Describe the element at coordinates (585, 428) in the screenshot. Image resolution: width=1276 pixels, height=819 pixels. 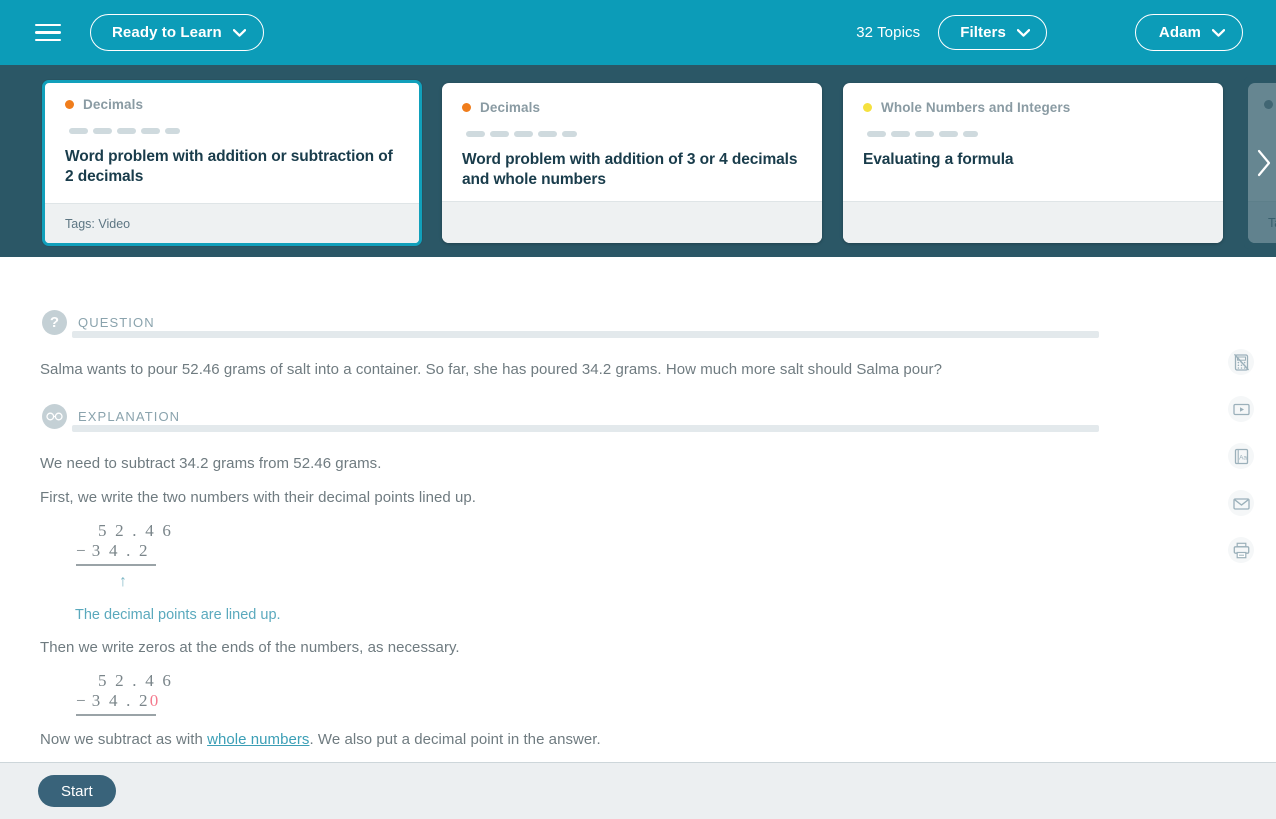
I see `explanation-divider` at that location.